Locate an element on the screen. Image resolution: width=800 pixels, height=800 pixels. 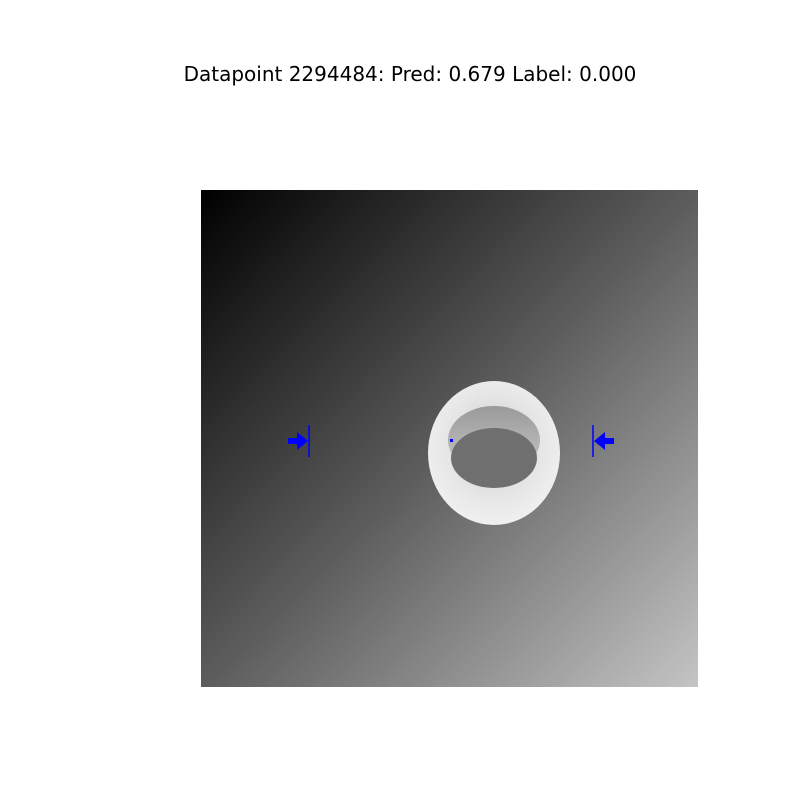
center-dot-marker is located at coordinates (451, 440).